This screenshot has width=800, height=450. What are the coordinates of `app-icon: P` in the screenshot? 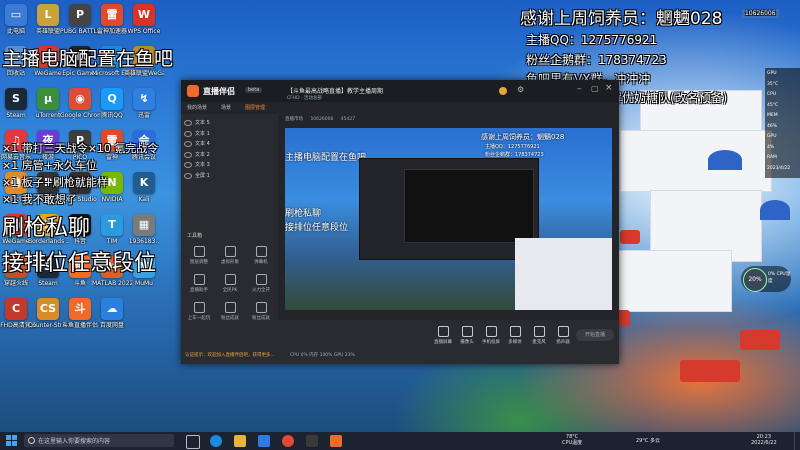 It's located at (80, 15).